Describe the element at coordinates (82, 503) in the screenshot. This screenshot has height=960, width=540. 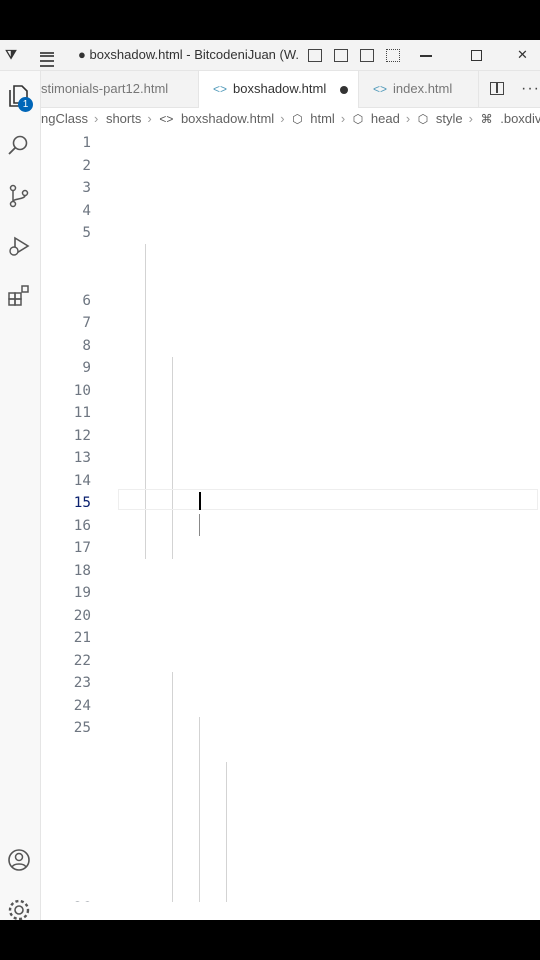
I see `line-number-current: 15` at that location.